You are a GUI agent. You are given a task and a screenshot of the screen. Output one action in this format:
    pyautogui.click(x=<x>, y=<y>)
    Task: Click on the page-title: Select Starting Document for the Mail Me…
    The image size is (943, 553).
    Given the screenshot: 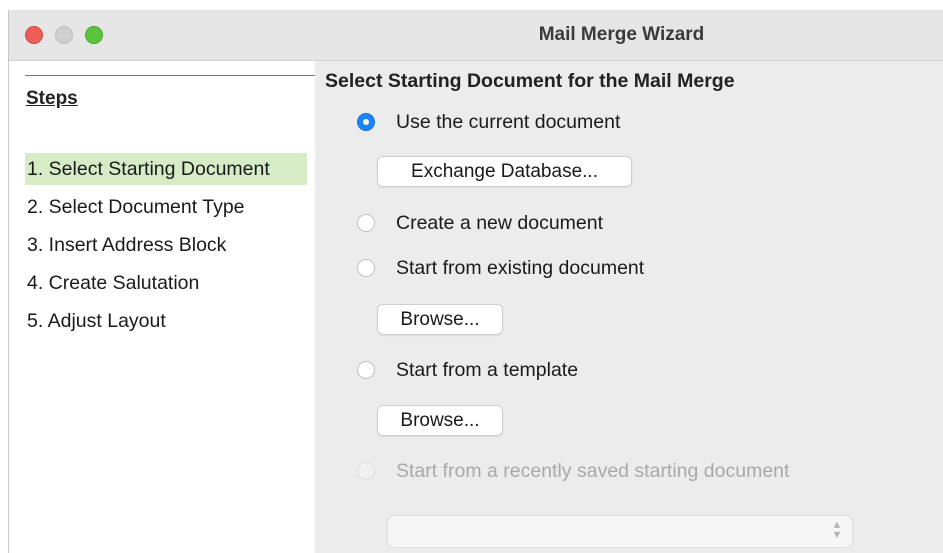 What is the action you would take?
    pyautogui.click(x=530, y=81)
    